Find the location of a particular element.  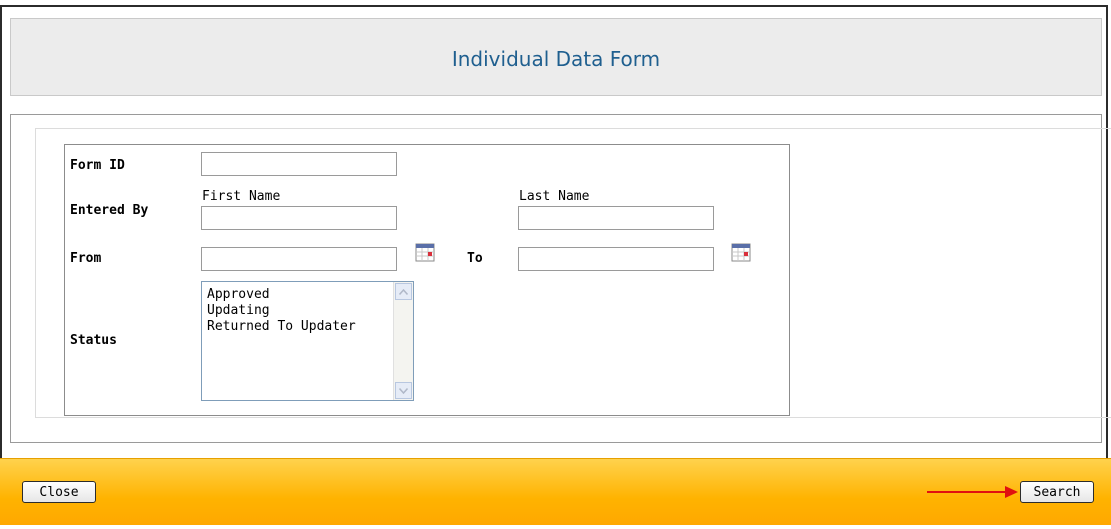

last-name-label: Last Name is located at coordinates (554, 196).